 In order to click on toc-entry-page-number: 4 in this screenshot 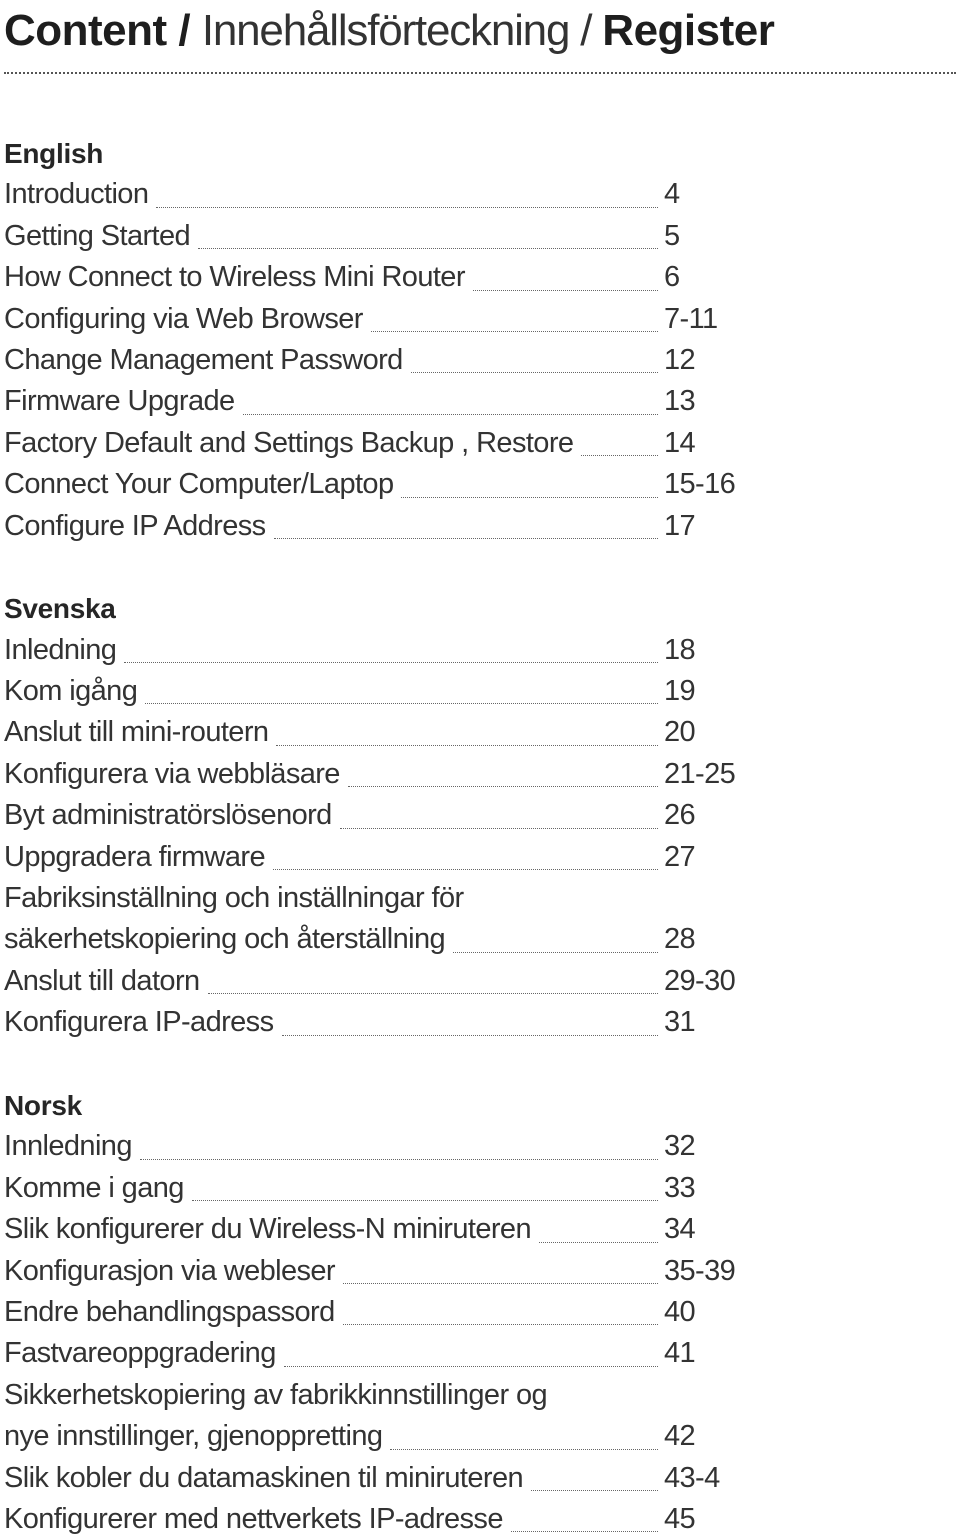, I will do `click(672, 194)`.